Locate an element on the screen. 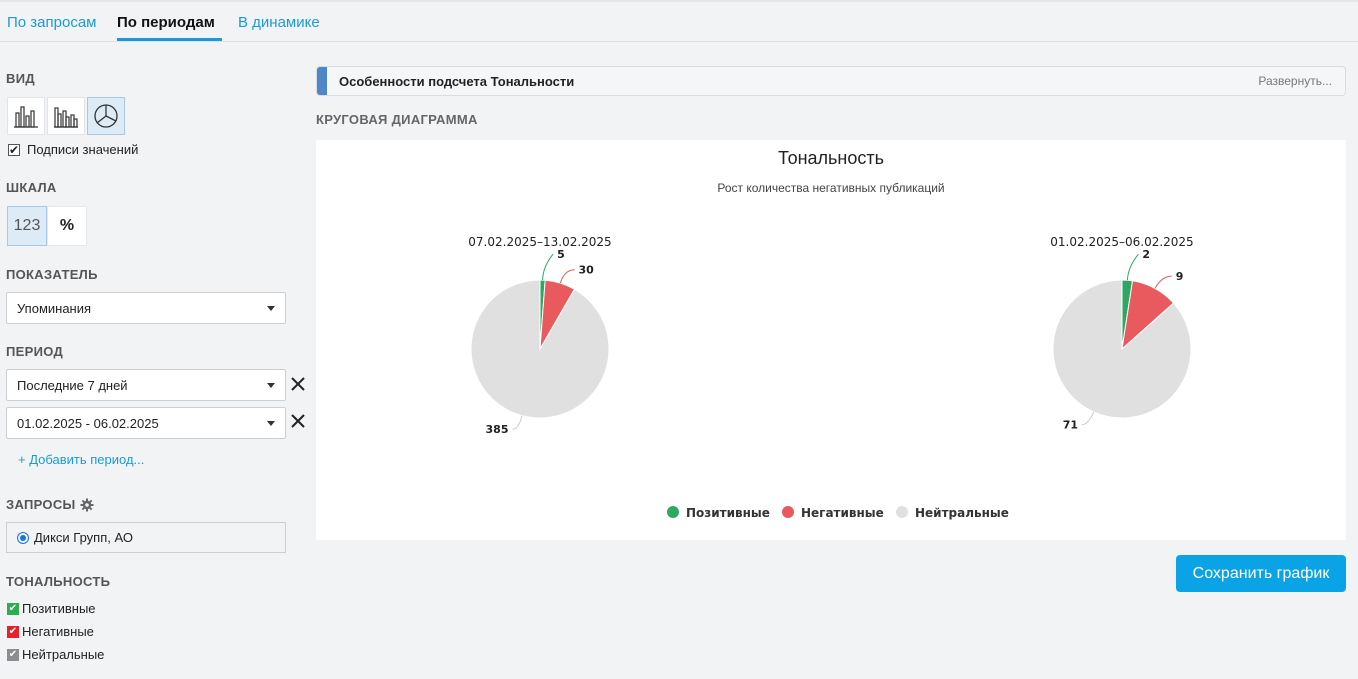 This screenshot has width=1358, height=679. tonality-negative-checkbox: ✔ Негативные is located at coordinates (50, 631).